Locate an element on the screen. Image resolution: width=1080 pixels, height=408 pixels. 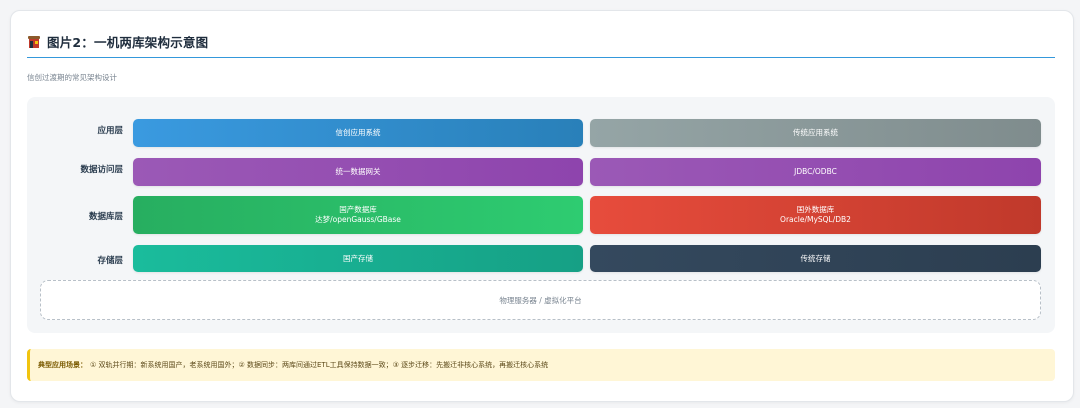
unified-gateway-label: 统一数据网关 is located at coordinates (358, 171).